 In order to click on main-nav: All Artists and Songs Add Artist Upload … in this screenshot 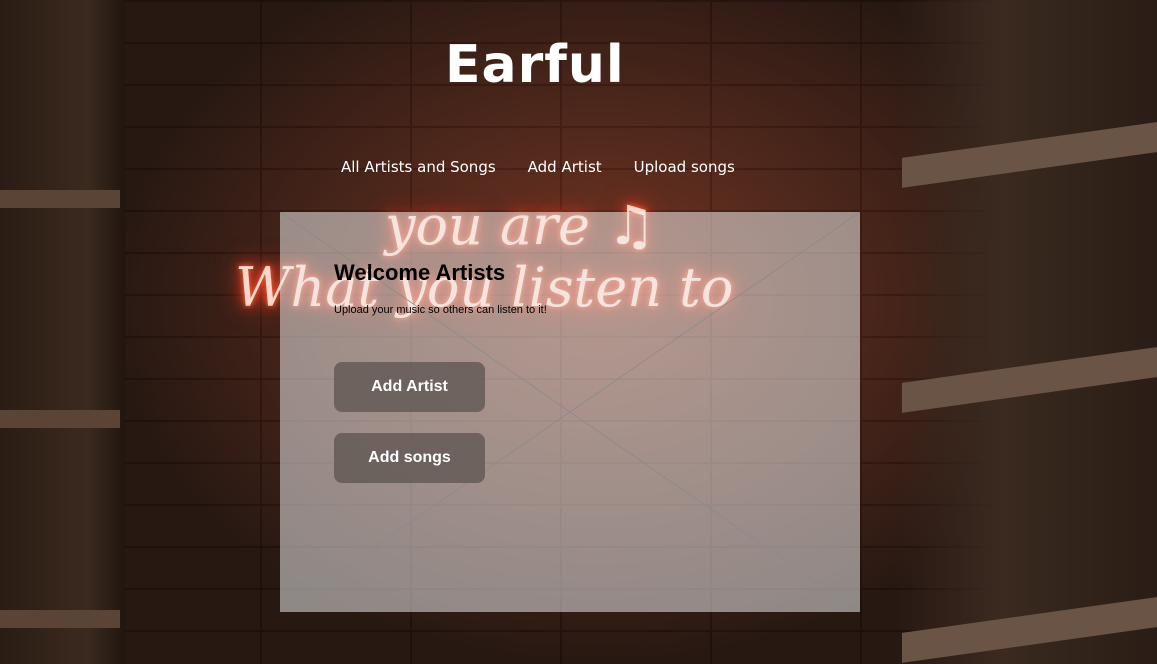, I will do `click(538, 167)`.